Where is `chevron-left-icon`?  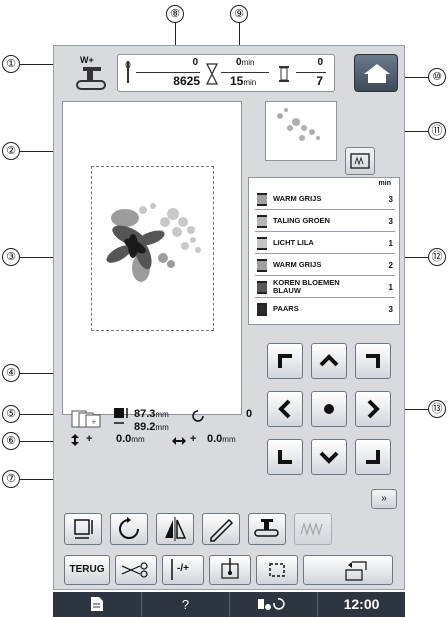 chevron-left-icon is located at coordinates (284, 409).